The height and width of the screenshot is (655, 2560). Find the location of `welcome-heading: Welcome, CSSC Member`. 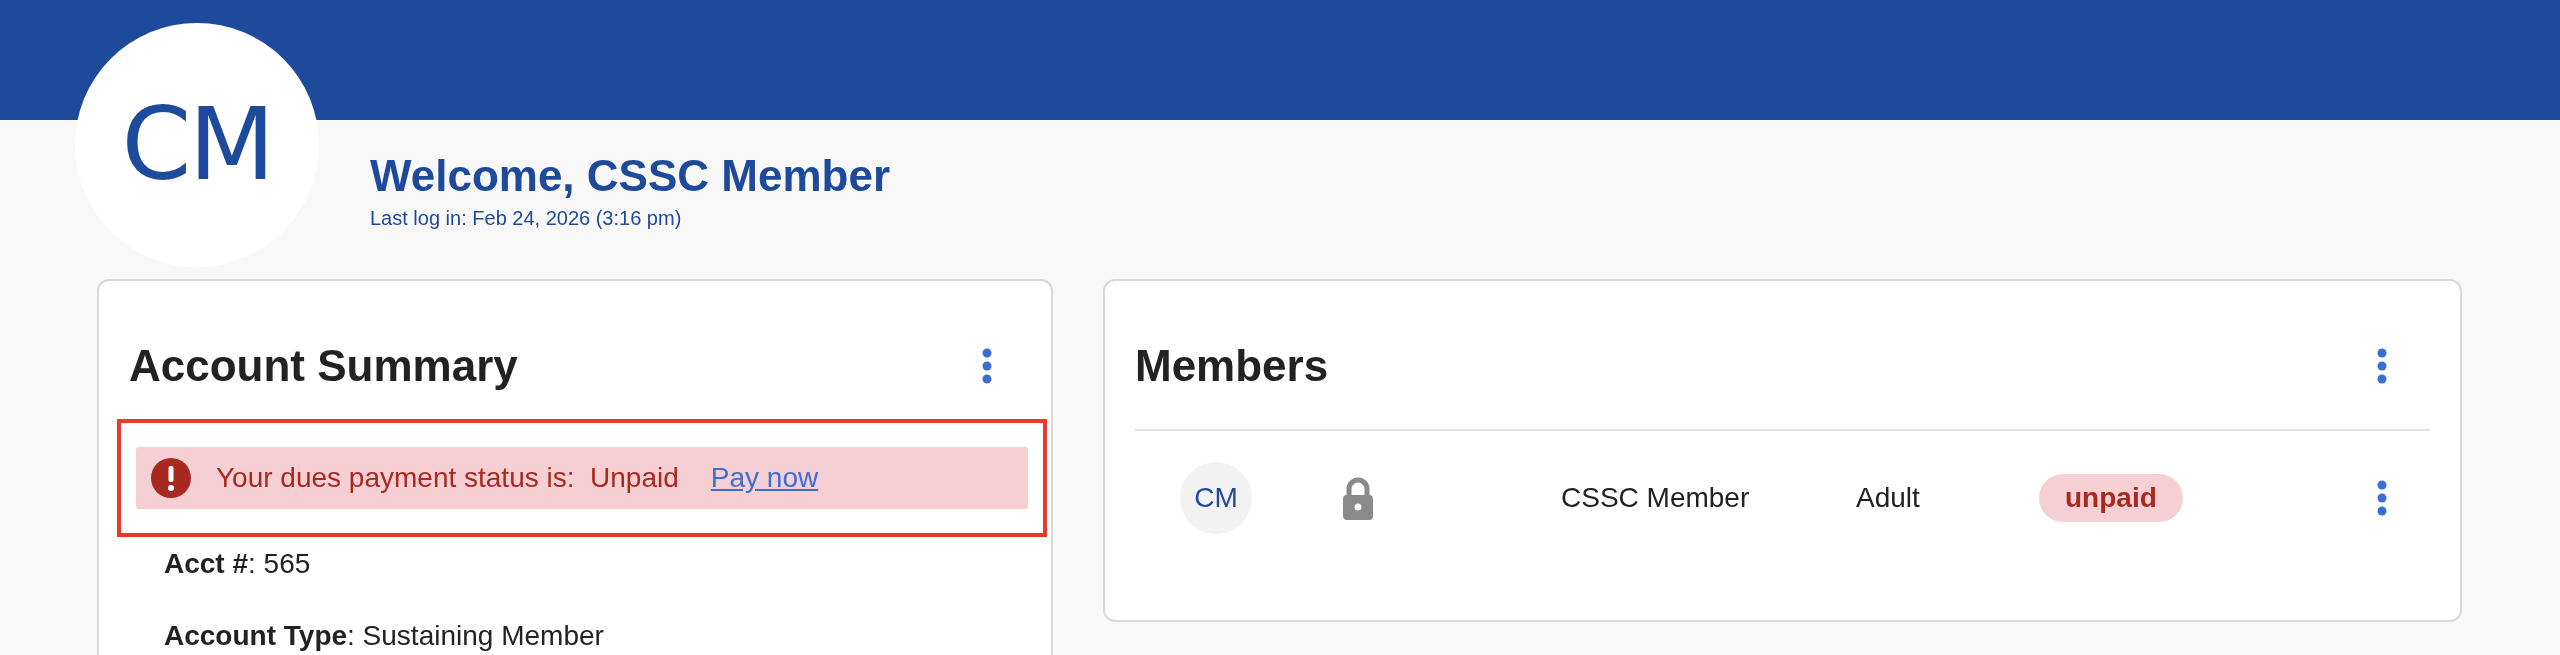

welcome-heading: Welcome, CSSC Member is located at coordinates (630, 176).